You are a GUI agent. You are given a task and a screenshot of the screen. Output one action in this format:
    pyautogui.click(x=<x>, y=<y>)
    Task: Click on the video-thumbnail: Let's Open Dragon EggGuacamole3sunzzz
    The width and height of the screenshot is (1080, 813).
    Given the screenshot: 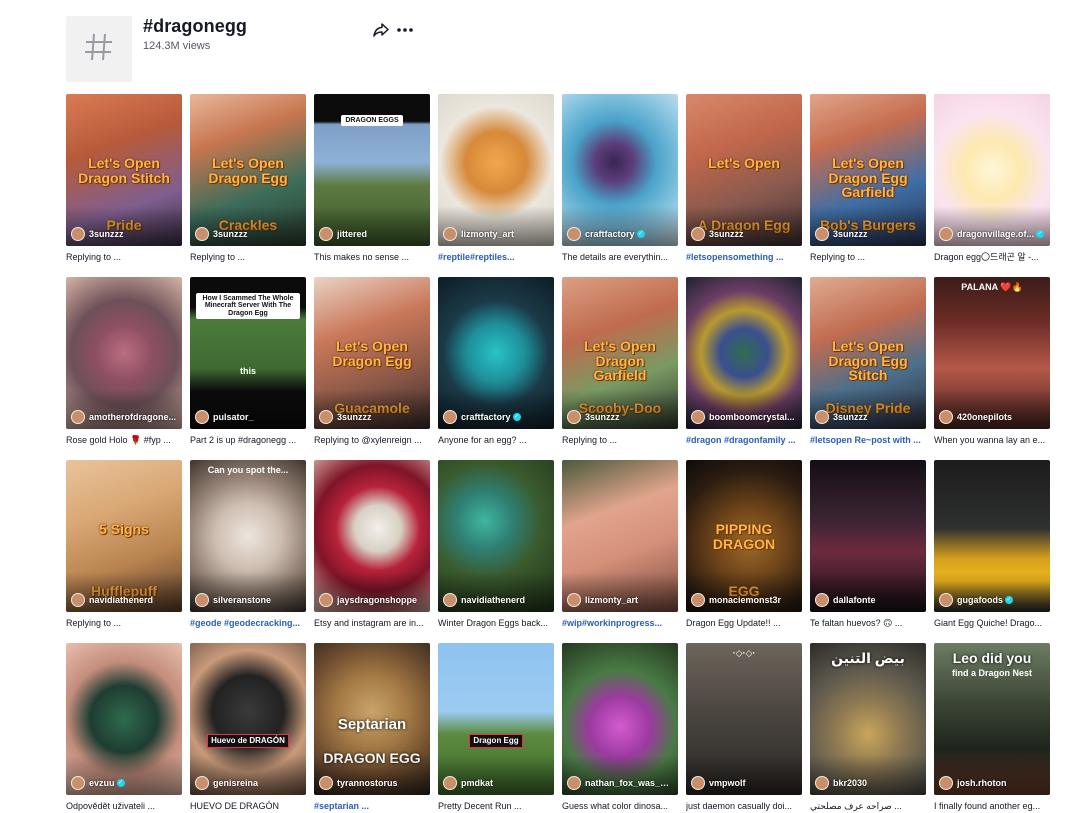 What is the action you would take?
    pyautogui.click(x=372, y=353)
    